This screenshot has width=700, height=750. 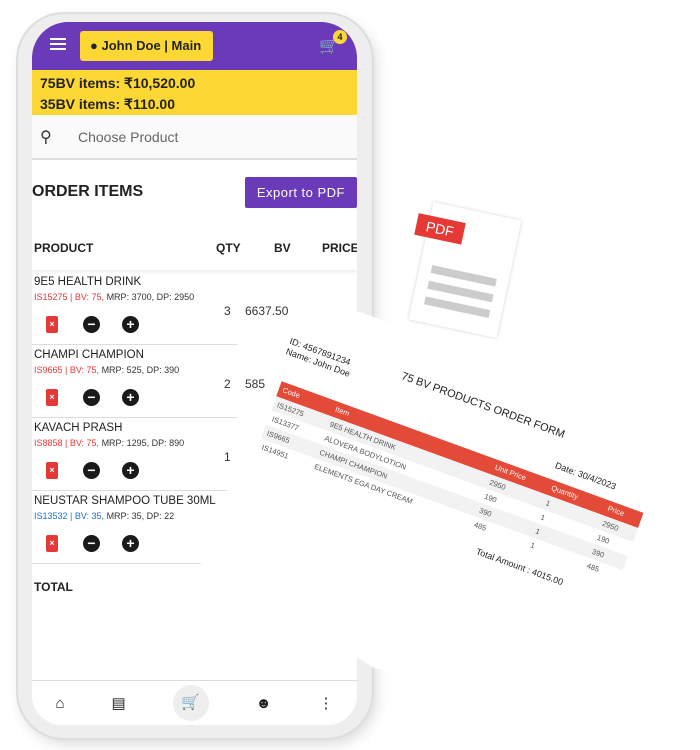 I want to click on product-meta: IS9665 | BV: 75, MRP: 525, DP: 390, so click(x=107, y=370).